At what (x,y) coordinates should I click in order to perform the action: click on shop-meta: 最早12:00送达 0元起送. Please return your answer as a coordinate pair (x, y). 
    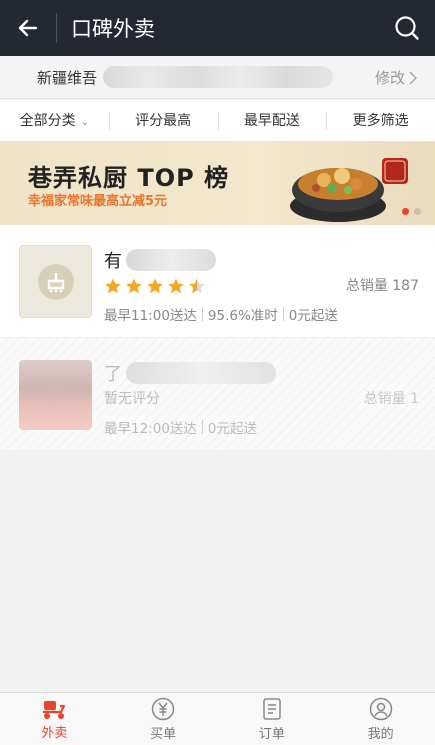
    Looking at the image, I should click on (180, 427).